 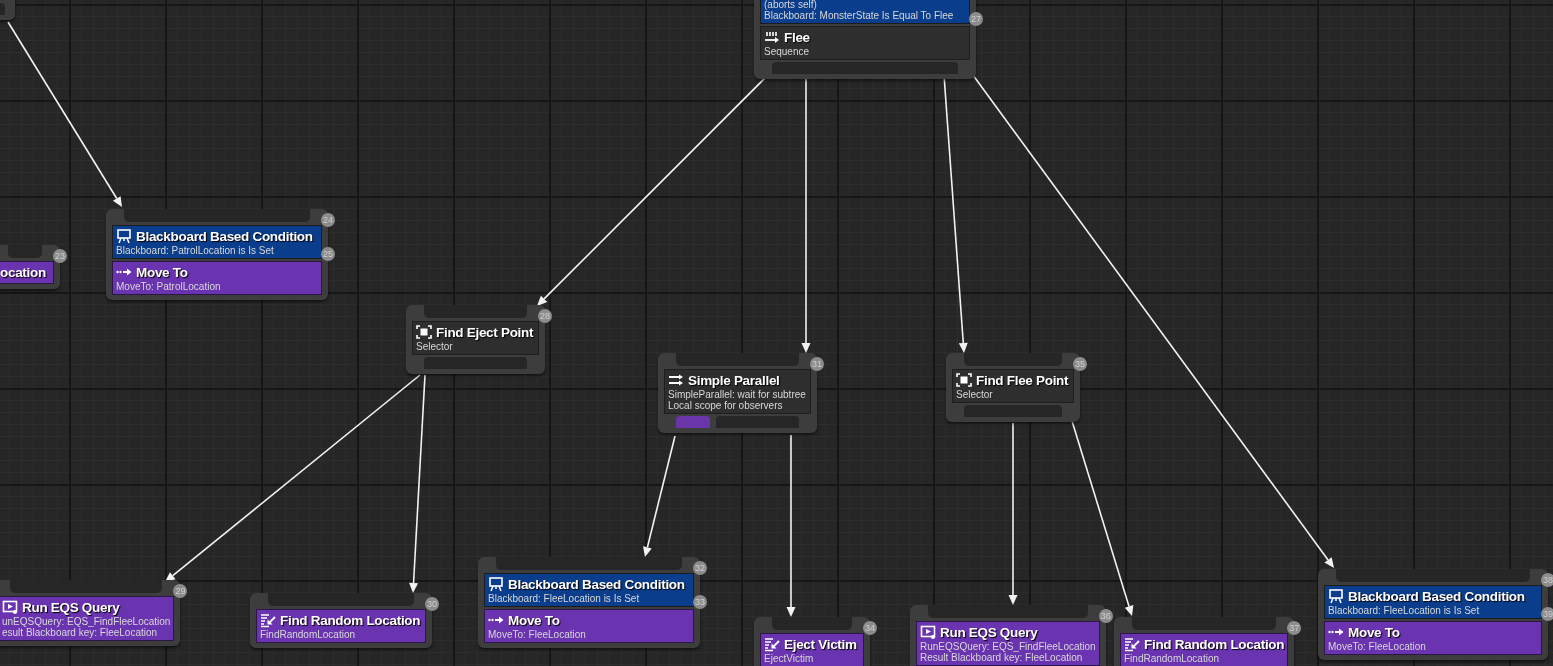 What do you see at coordinates (80, 632) in the screenshot?
I see `node-detail: esult Blackboard key: FleeLocation` at bounding box center [80, 632].